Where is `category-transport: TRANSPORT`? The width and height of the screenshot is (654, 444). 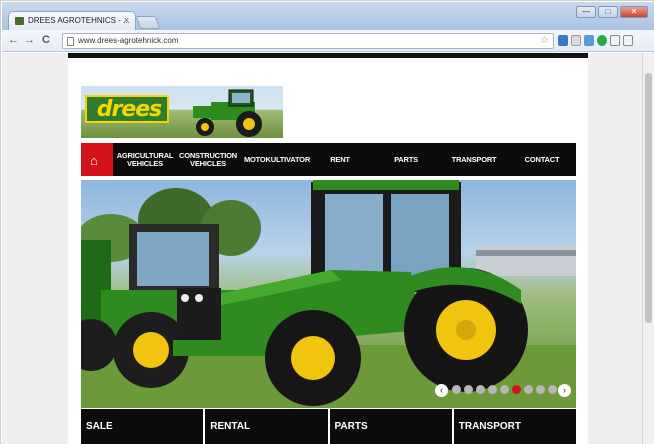
category-transport: TRANSPORT is located at coordinates (514, 426).